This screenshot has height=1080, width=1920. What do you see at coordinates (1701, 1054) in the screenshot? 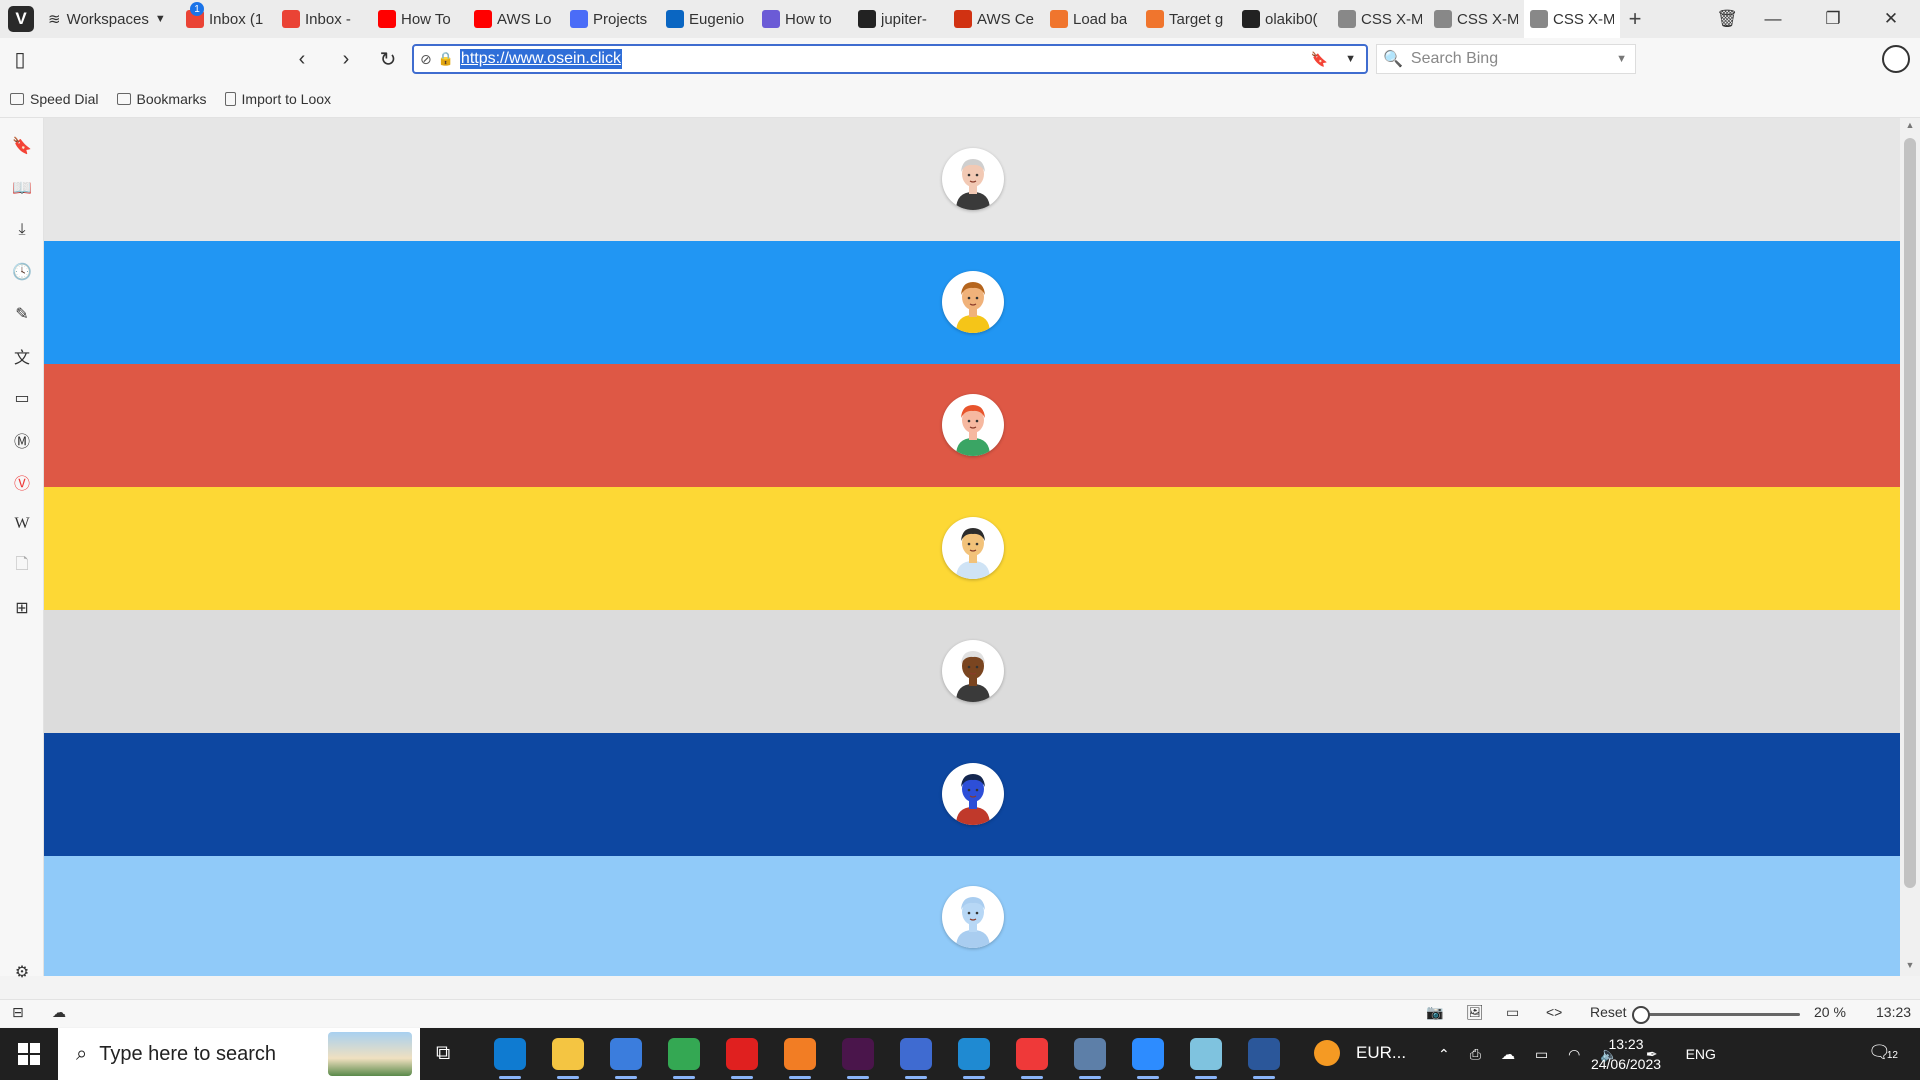
I see `language-indicator: ENG` at bounding box center [1701, 1054].